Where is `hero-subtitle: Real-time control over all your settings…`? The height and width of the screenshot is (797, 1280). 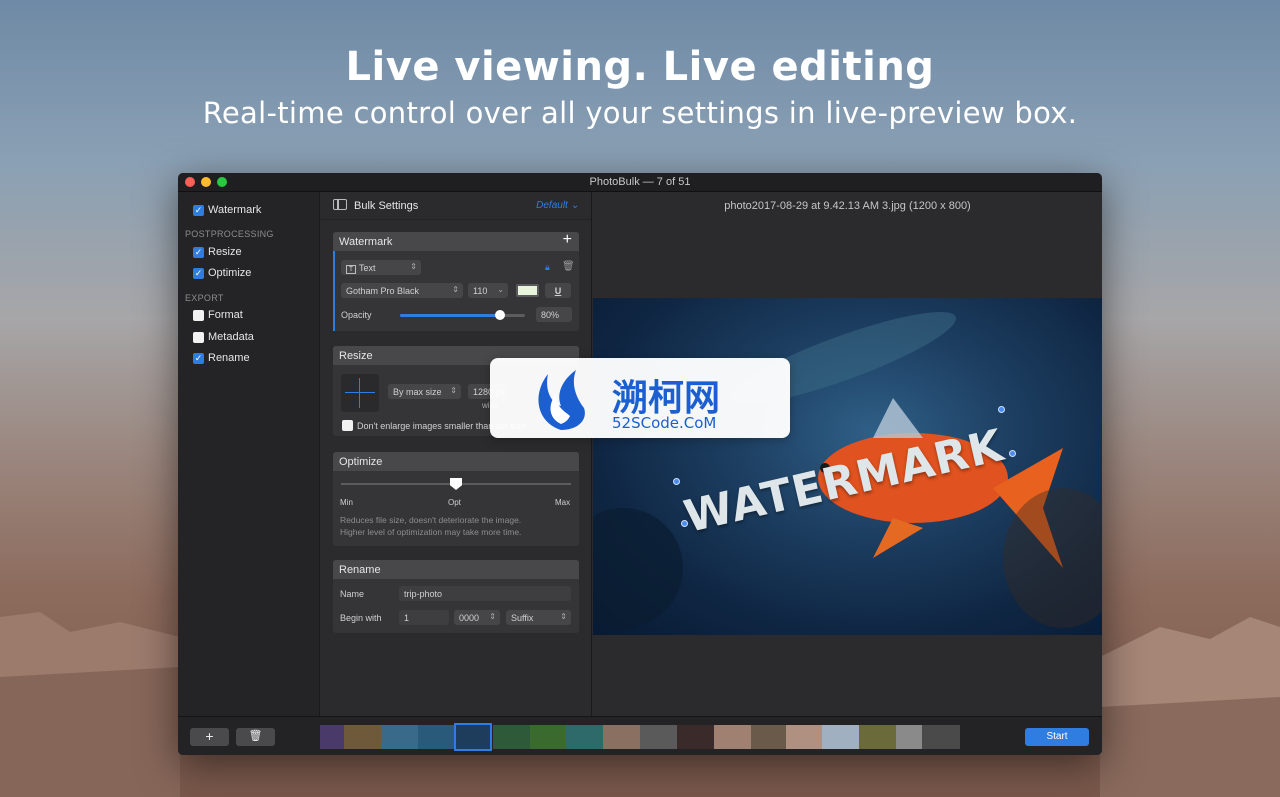
hero-subtitle: Real-time control over all your settings… is located at coordinates (640, 113).